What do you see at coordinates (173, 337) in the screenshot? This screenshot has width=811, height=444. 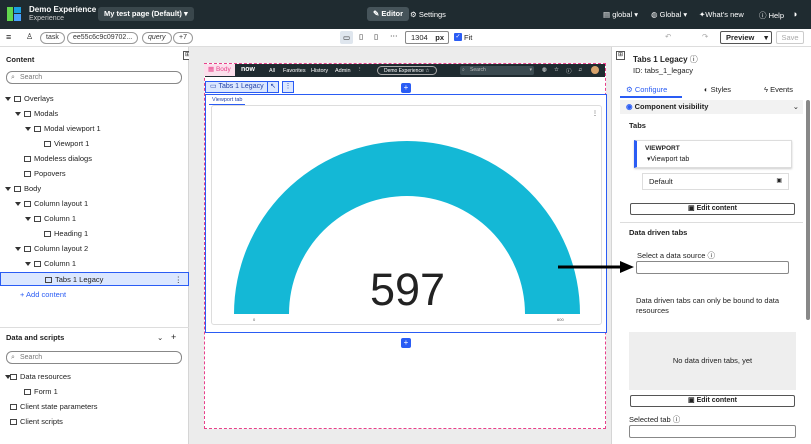 I see `add-data-icon: +` at bounding box center [173, 337].